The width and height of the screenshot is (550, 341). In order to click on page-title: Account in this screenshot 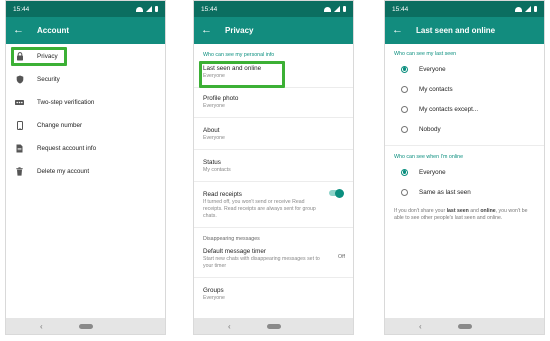, I will do `click(53, 30)`.